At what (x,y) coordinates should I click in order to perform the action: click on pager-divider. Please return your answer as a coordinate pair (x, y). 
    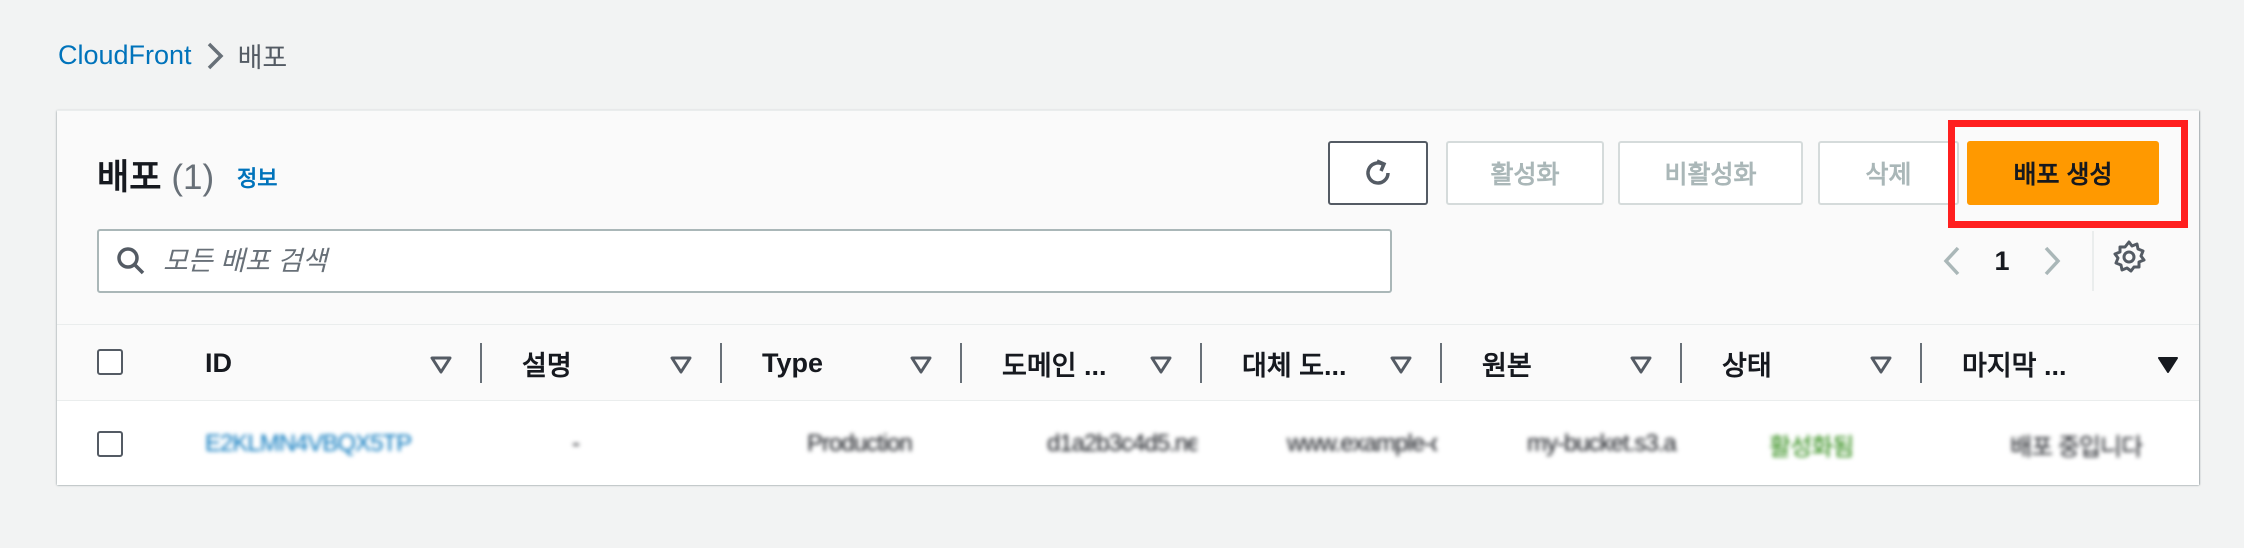
    Looking at the image, I should click on (2093, 261).